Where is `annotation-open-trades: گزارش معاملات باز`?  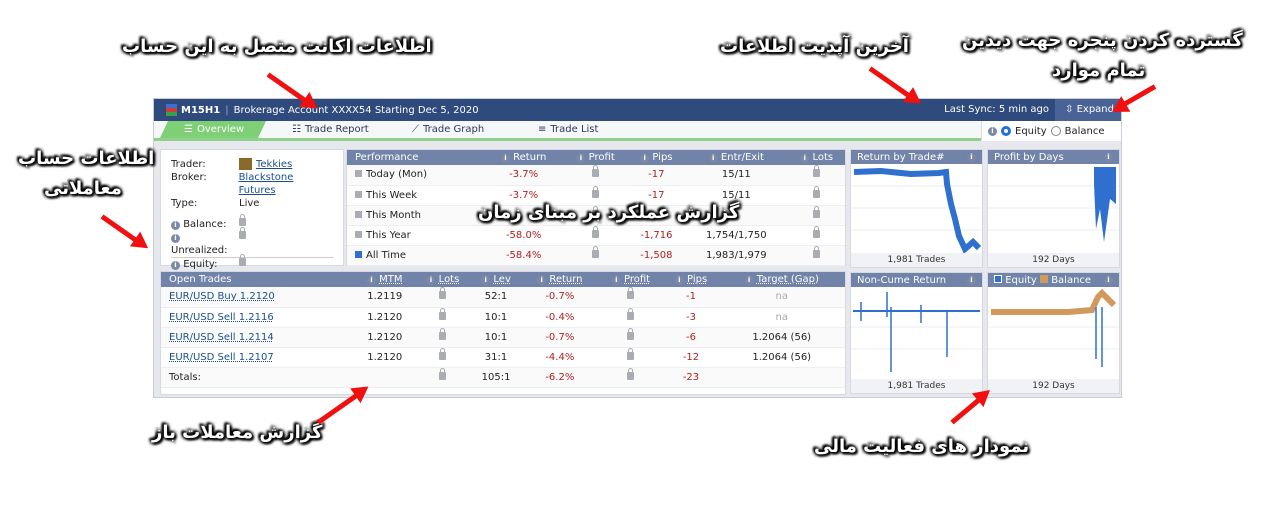
annotation-open-trades: گزارش معاملات باز is located at coordinates (237, 432).